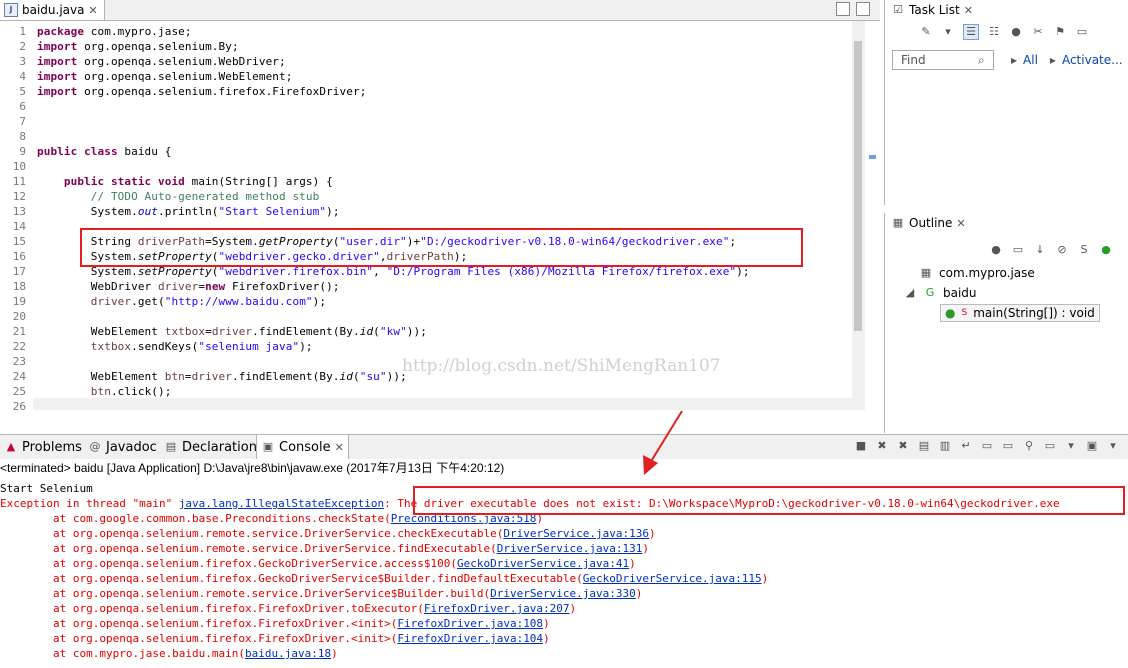  What do you see at coordinates (903, 446) in the screenshot?
I see `remove-all-icon: ✖` at bounding box center [903, 446].